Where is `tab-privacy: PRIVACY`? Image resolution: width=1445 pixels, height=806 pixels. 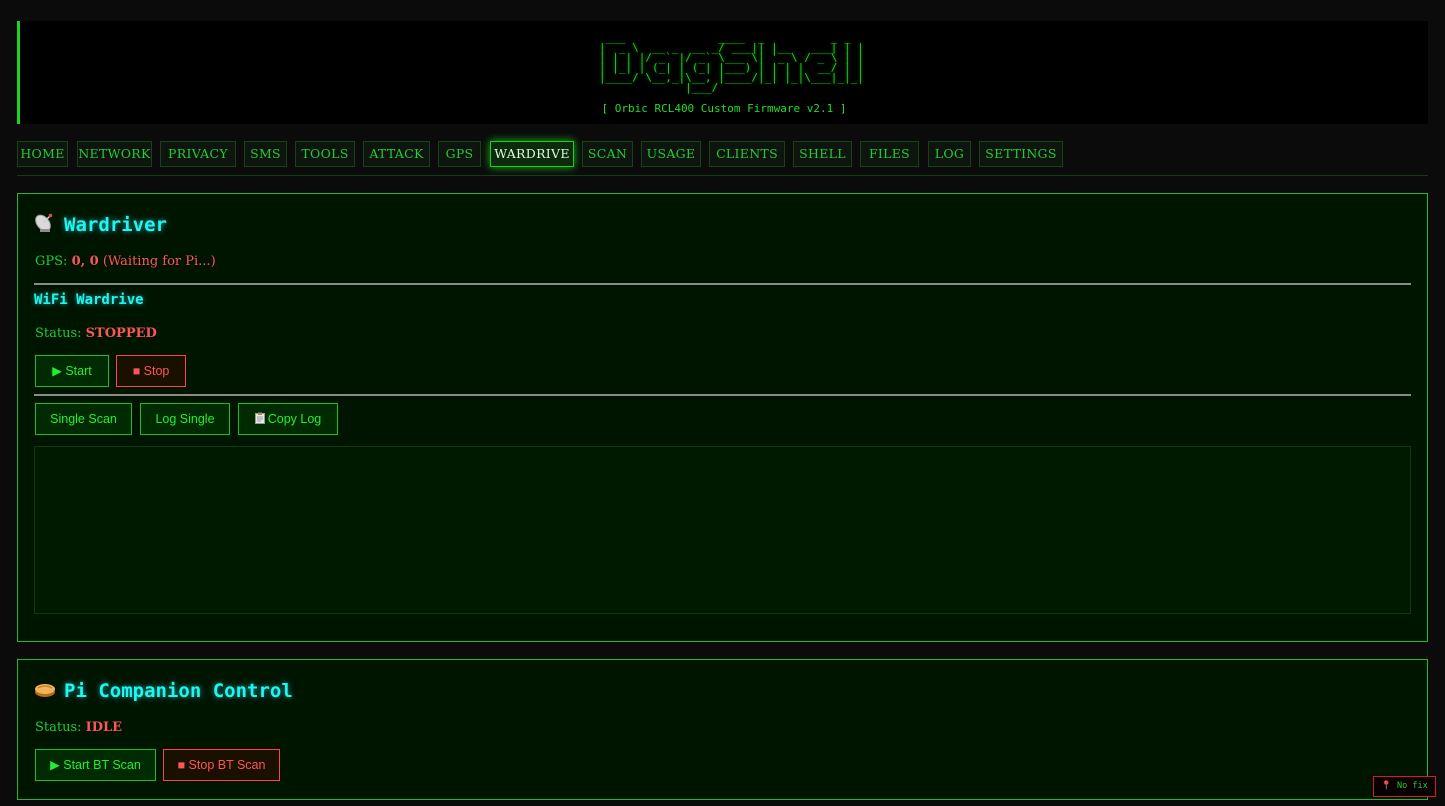 tab-privacy: PRIVACY is located at coordinates (198, 154).